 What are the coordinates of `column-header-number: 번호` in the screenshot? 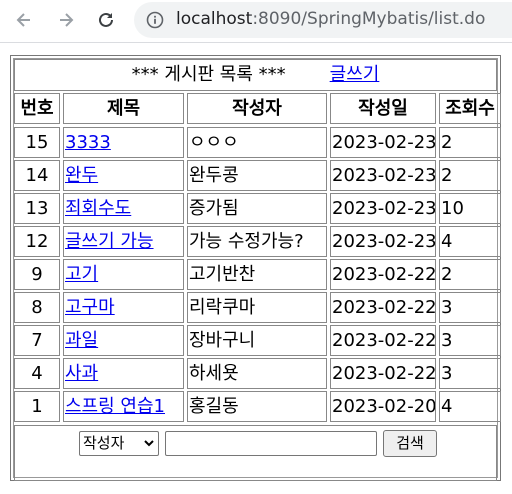 It's located at (37, 108).